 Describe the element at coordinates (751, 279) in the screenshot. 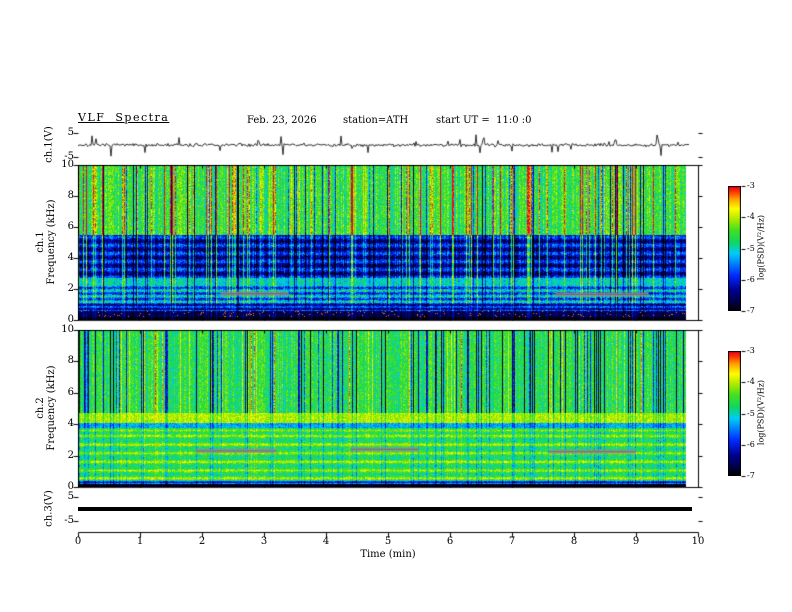

I see `cb1-tick-label: -6` at that location.